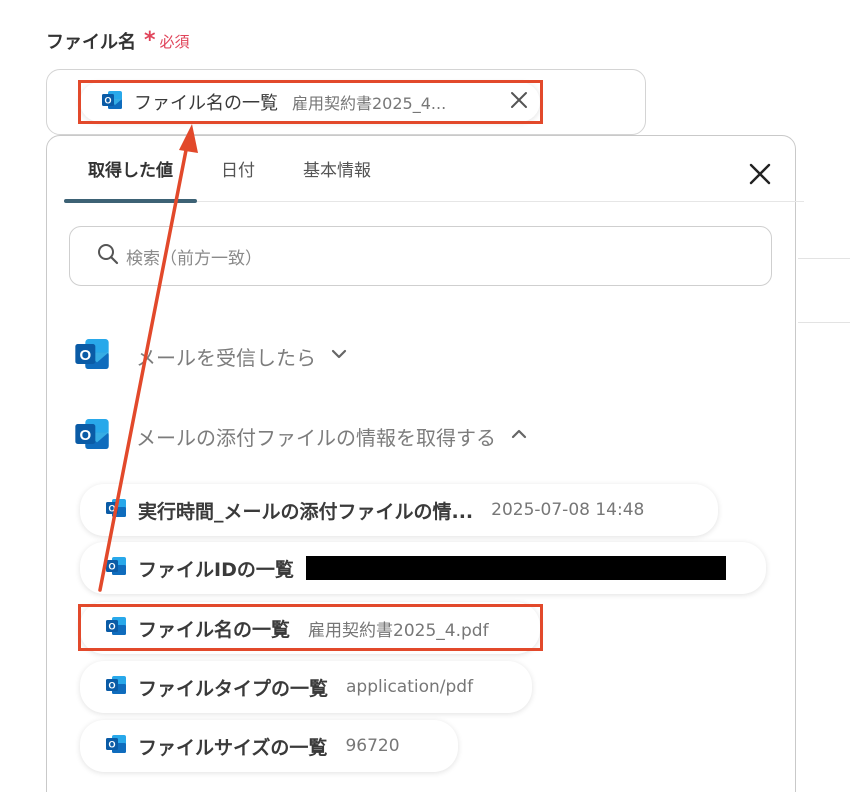 Image resolution: width=850 pixels, height=792 pixels. I want to click on item-name: ファイルサイズの一覧, so click(233, 747).